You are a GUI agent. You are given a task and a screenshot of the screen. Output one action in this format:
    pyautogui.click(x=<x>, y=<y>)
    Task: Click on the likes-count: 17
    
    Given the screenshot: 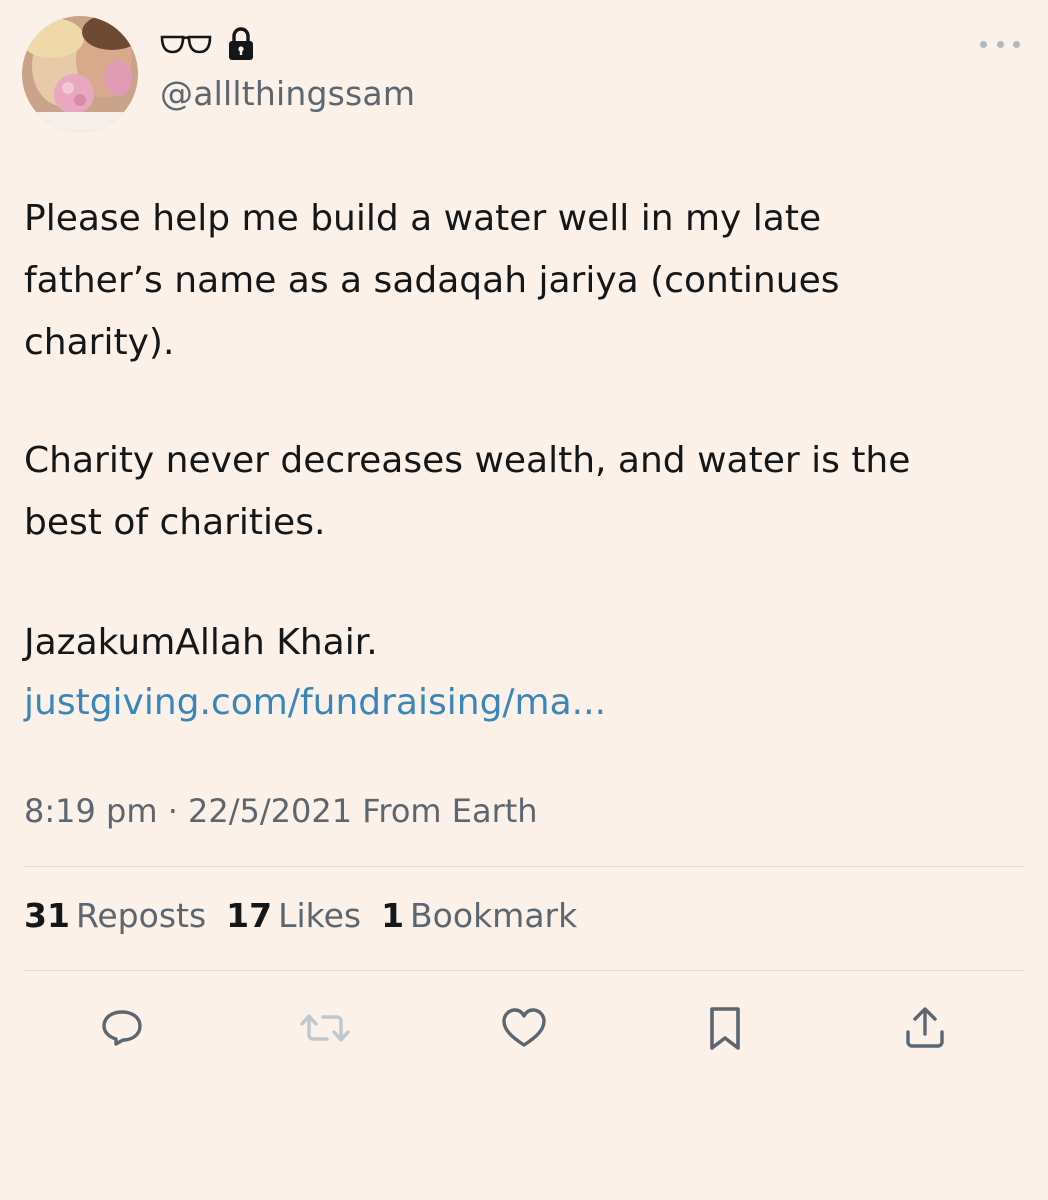 What is the action you would take?
    pyautogui.click(x=249, y=915)
    